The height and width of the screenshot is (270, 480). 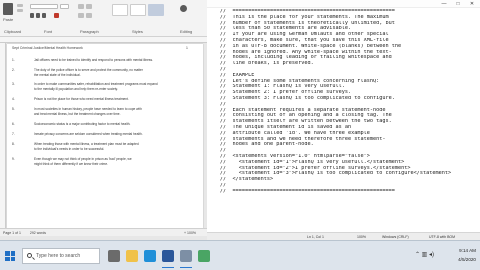 I want to click on vertical-ruler, so click(x=3, y=135).